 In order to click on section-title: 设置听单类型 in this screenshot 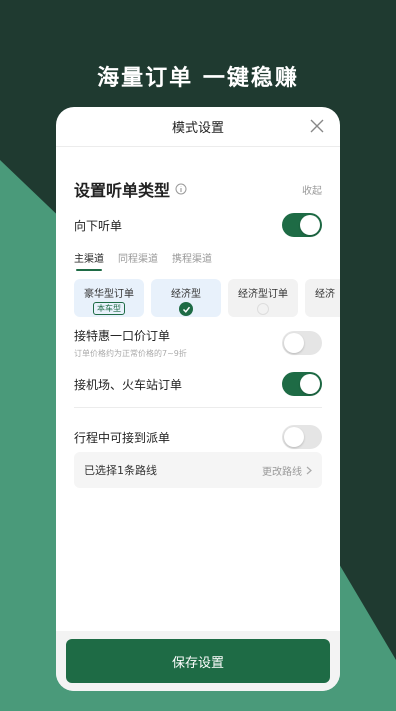, I will do `click(122, 190)`.